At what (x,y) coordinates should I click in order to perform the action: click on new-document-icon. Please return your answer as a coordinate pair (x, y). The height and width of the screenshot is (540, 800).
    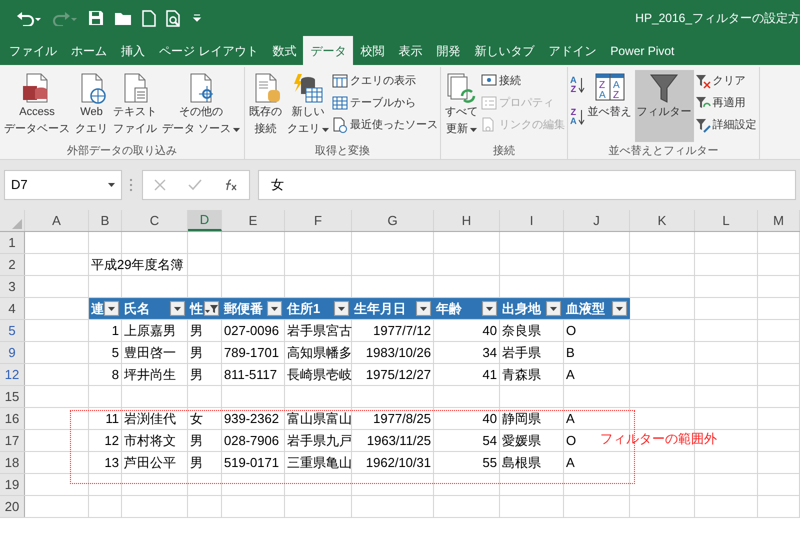
    Looking at the image, I should click on (149, 18).